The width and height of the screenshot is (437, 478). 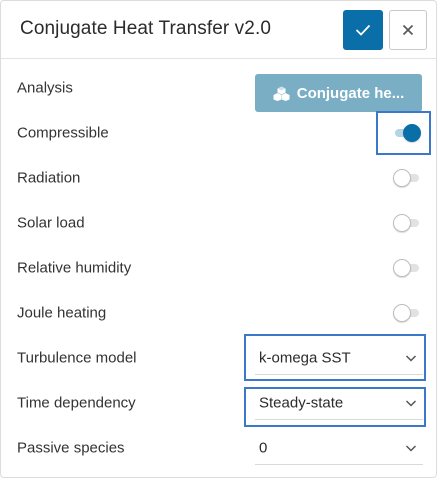 What do you see at coordinates (51, 222) in the screenshot?
I see `solar-load-label: Solar load` at bounding box center [51, 222].